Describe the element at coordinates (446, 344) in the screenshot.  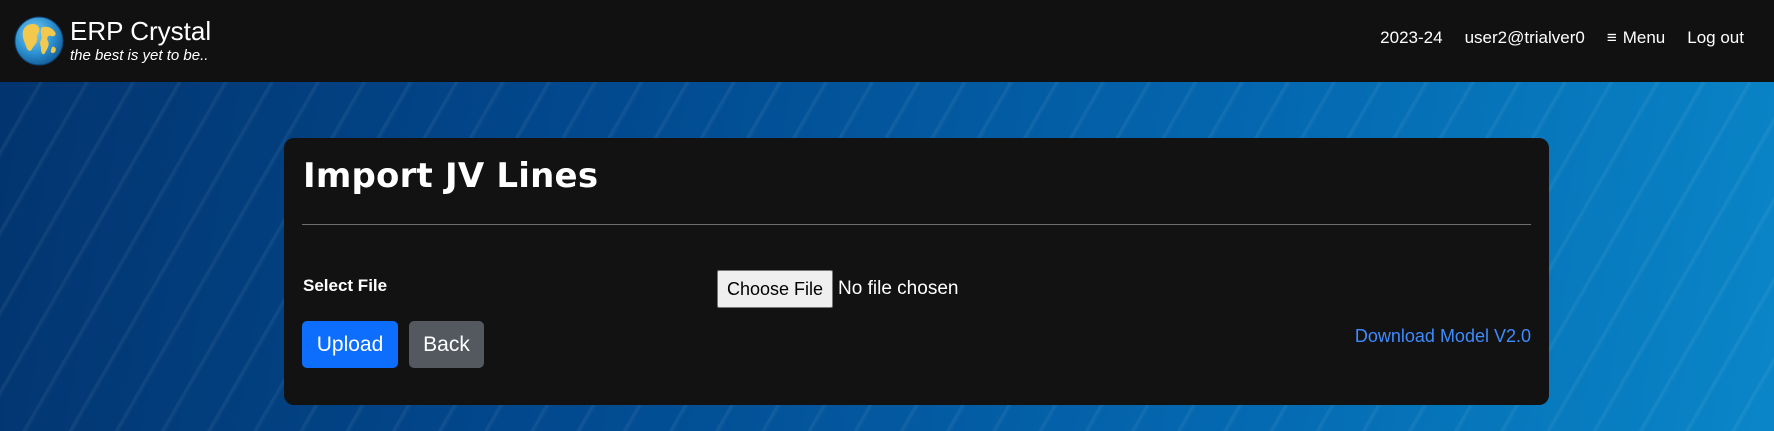
I see `back-button: Back` at that location.